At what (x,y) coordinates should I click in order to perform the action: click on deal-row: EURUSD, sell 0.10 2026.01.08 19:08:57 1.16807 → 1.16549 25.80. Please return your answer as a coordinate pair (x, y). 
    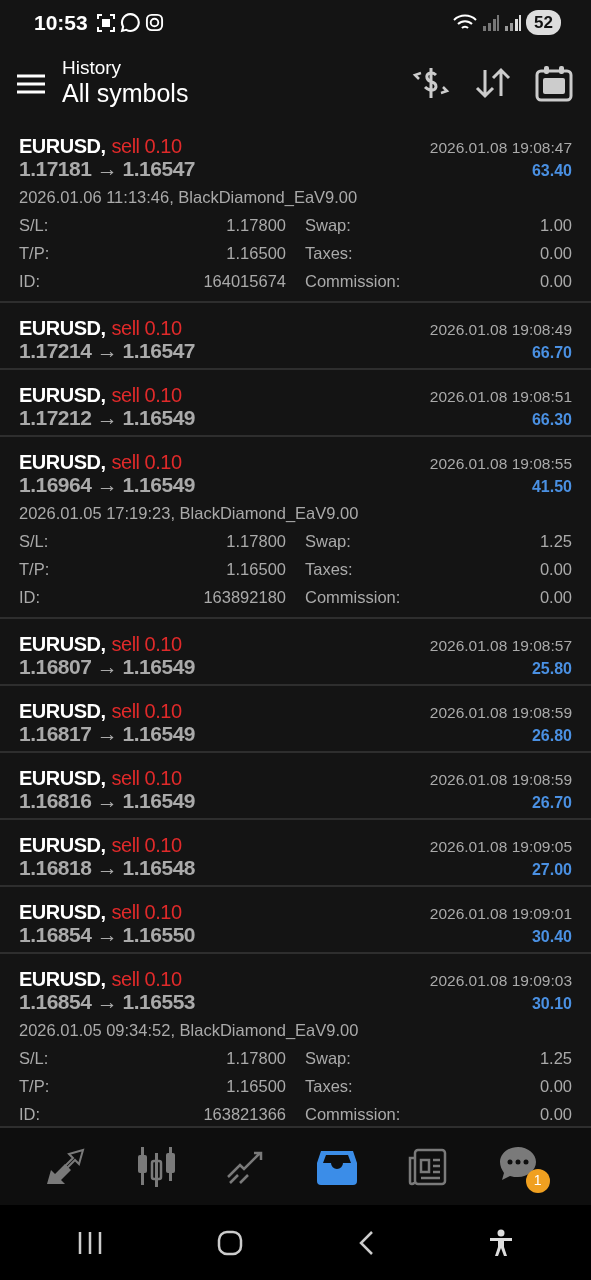
    Looking at the image, I should click on (295, 652).